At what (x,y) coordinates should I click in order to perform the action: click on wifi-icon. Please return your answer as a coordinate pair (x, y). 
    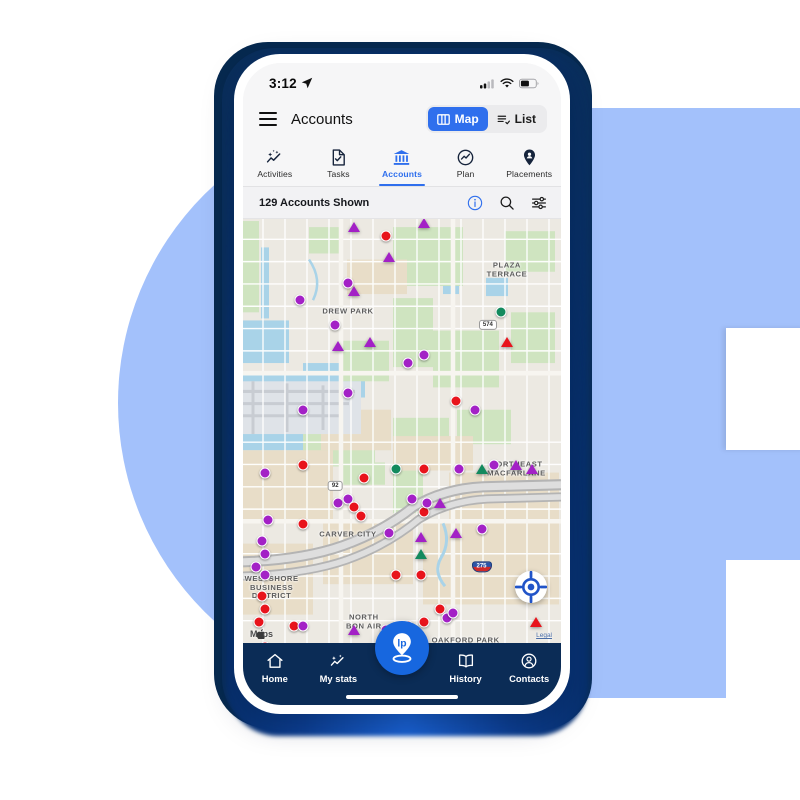
    Looking at the image, I should click on (507, 82).